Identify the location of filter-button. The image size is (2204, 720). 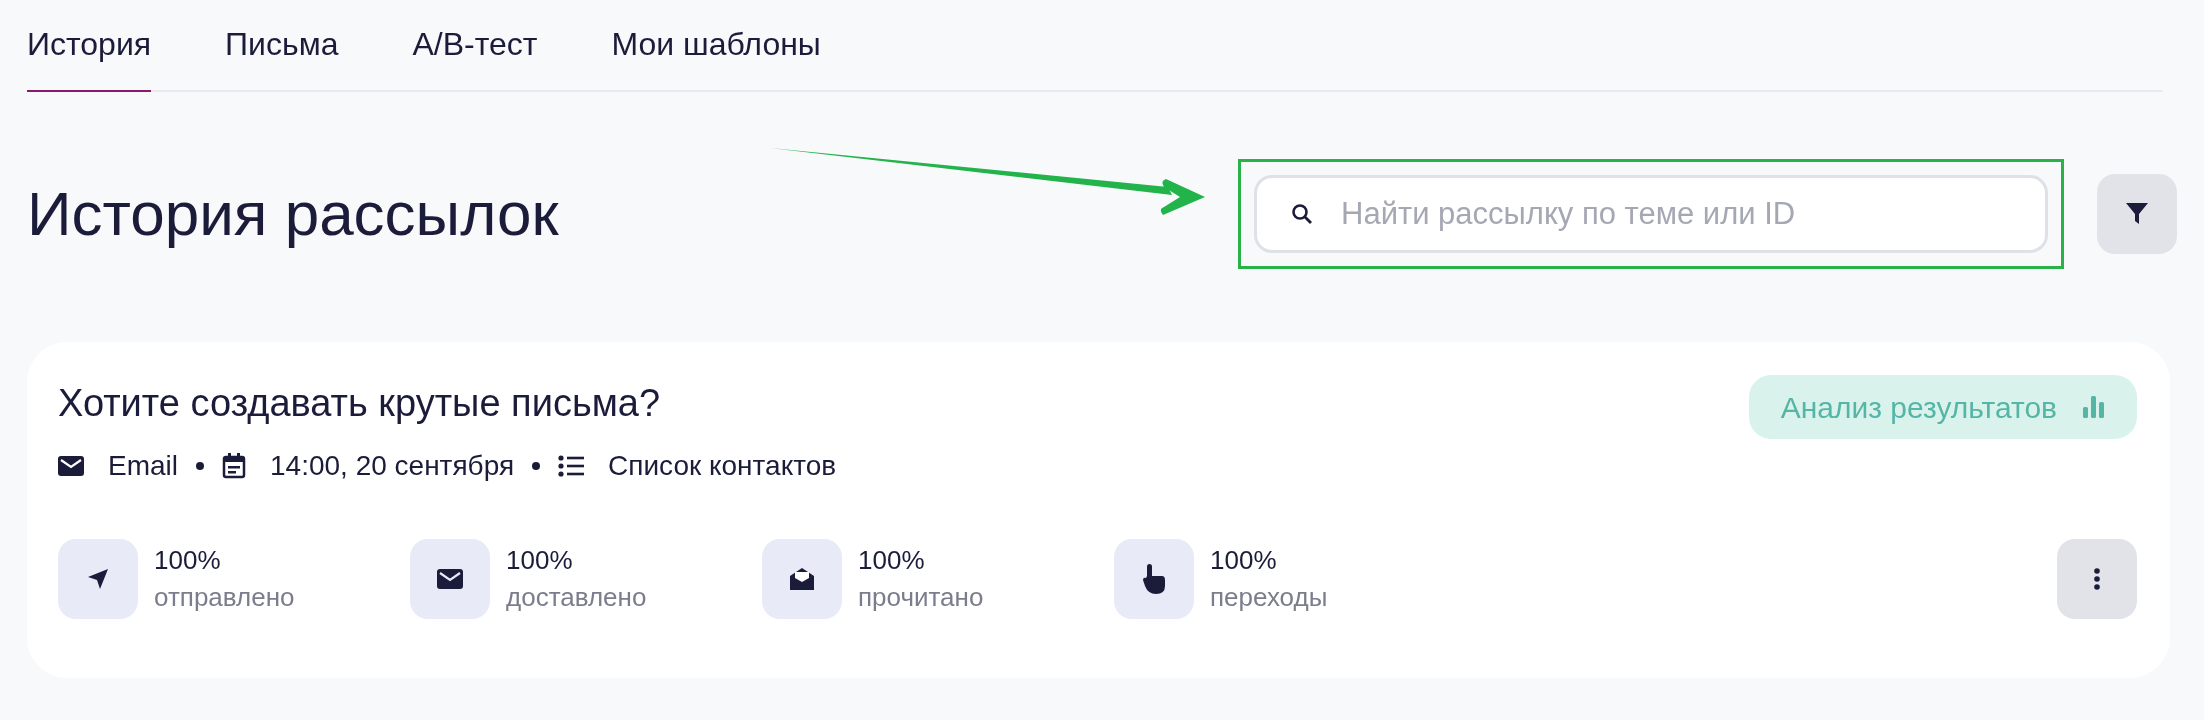
(2137, 214).